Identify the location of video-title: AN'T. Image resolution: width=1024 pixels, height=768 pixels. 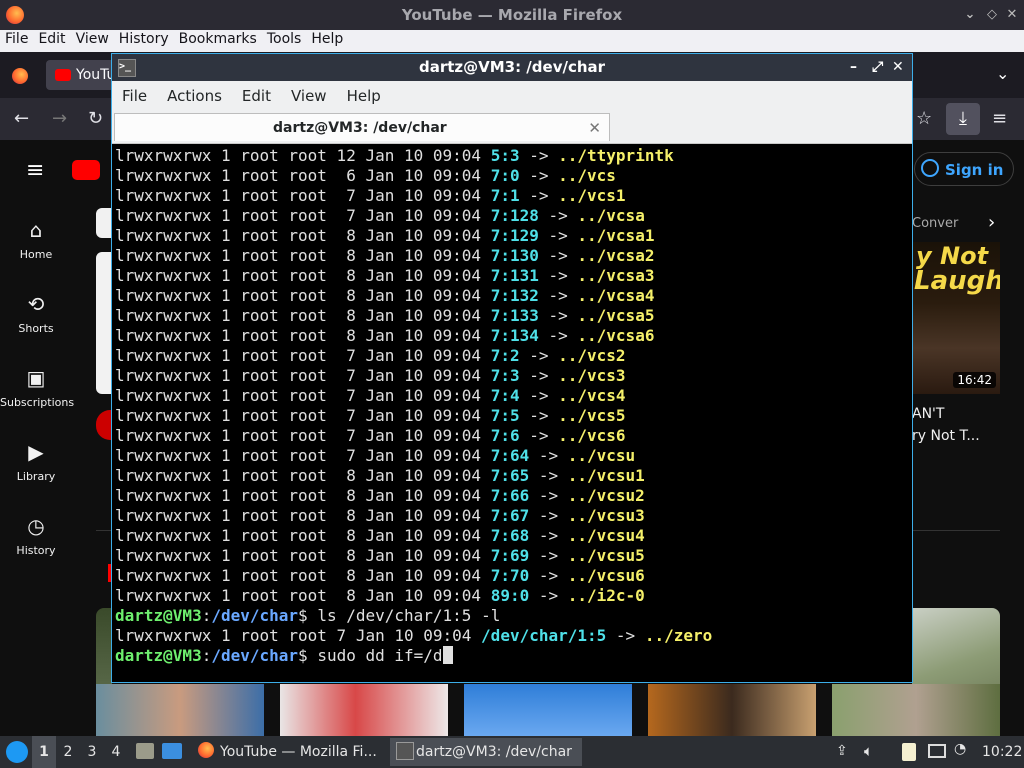
(928, 414).